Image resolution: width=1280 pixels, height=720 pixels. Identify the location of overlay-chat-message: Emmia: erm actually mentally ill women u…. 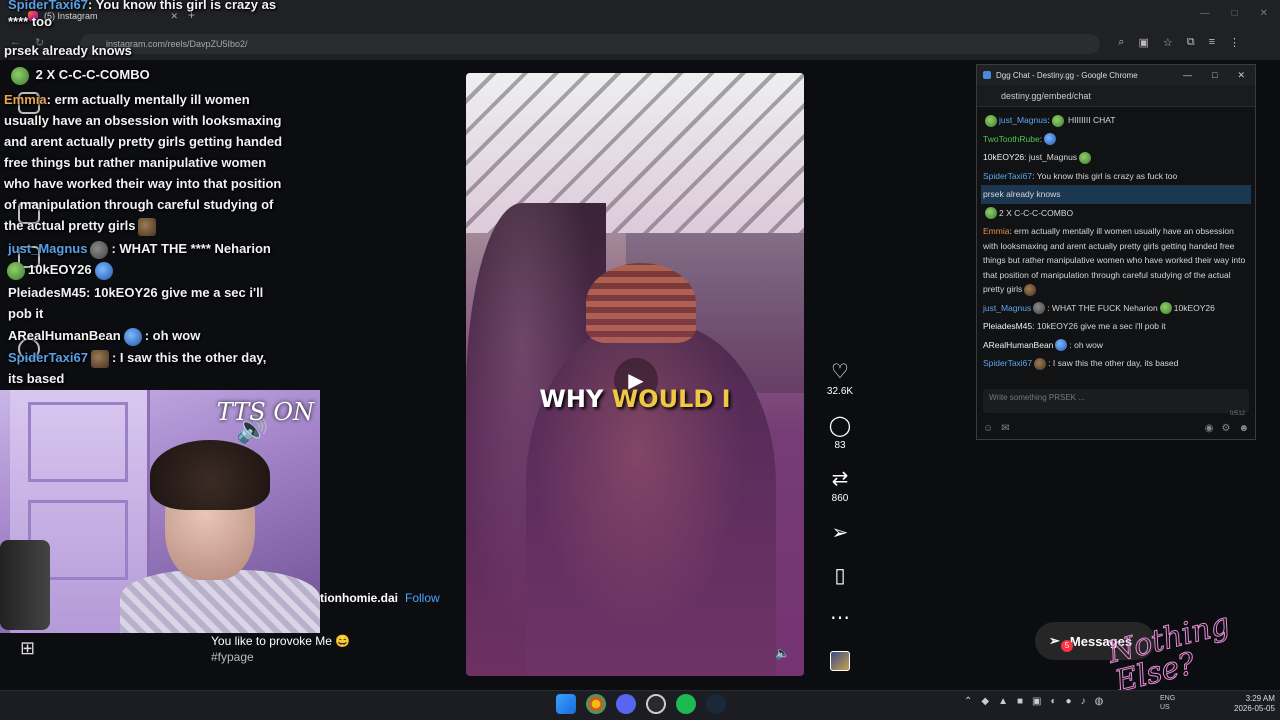
(144, 162).